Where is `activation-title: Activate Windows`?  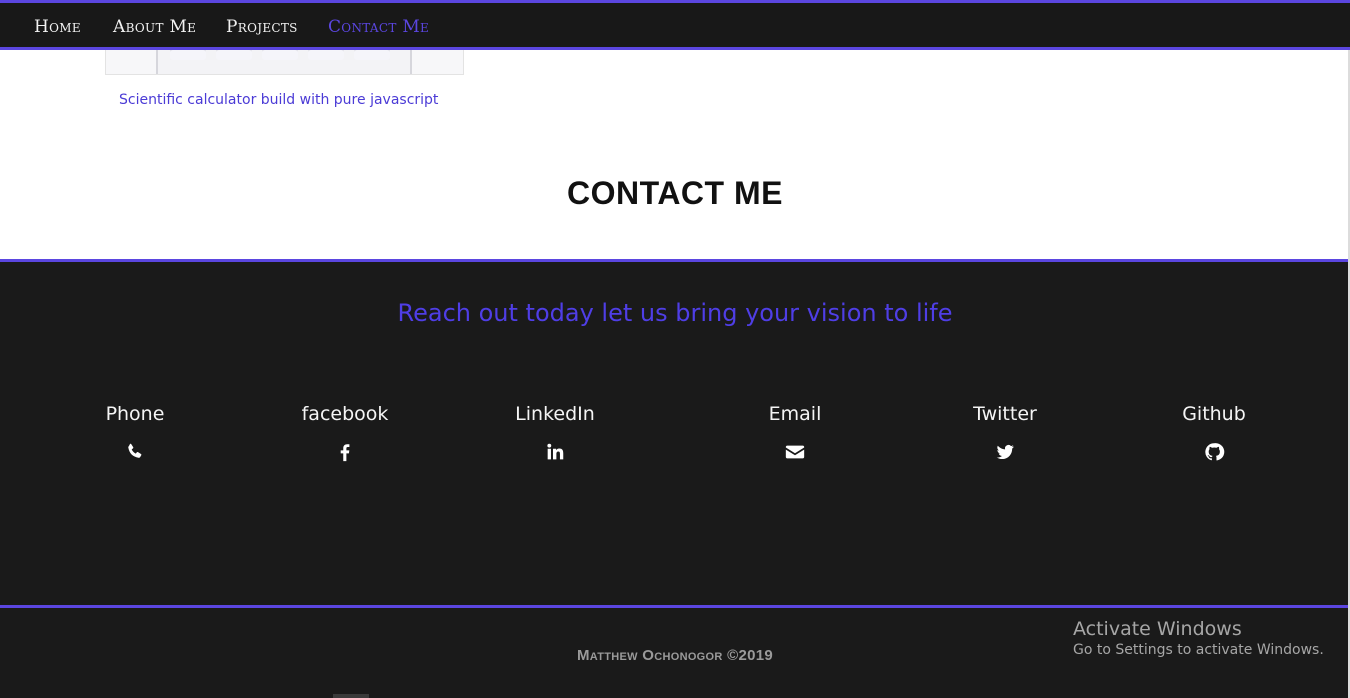 activation-title: Activate Windows is located at coordinates (1157, 629).